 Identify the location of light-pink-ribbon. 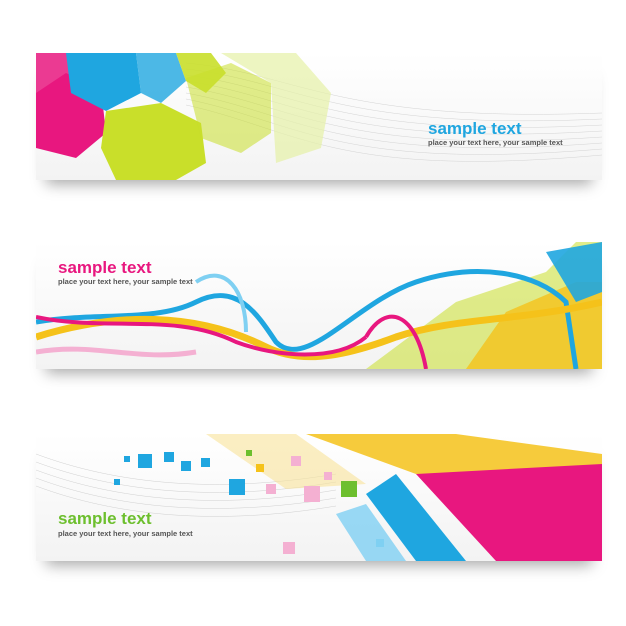
(116, 352).